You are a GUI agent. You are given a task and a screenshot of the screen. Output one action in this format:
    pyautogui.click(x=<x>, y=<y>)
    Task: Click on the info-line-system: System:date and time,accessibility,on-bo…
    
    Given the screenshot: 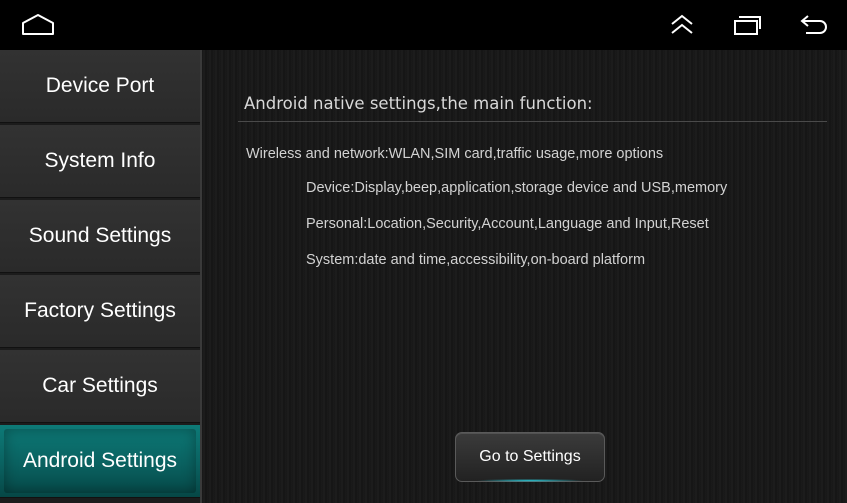 What is the action you would take?
    pyautogui.click(x=476, y=260)
    